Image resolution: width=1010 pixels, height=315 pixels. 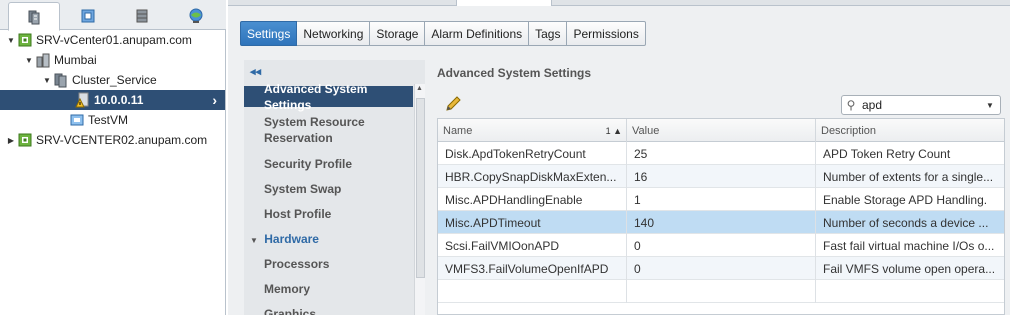 I want to click on sort-ascending-indicator: 1 ▲, so click(x=613, y=130).